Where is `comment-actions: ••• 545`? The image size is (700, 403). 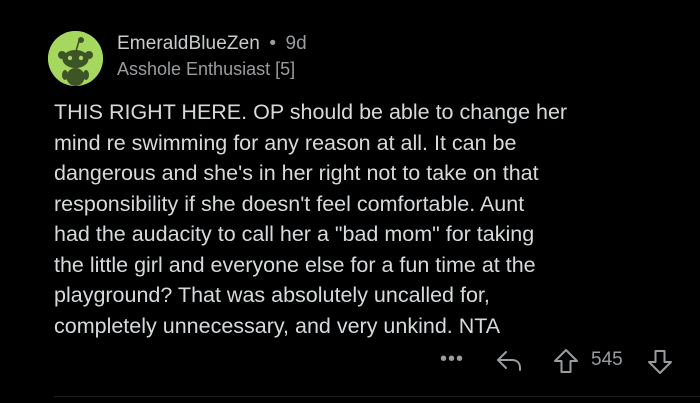 comment-actions: ••• 545 is located at coordinates (350, 362).